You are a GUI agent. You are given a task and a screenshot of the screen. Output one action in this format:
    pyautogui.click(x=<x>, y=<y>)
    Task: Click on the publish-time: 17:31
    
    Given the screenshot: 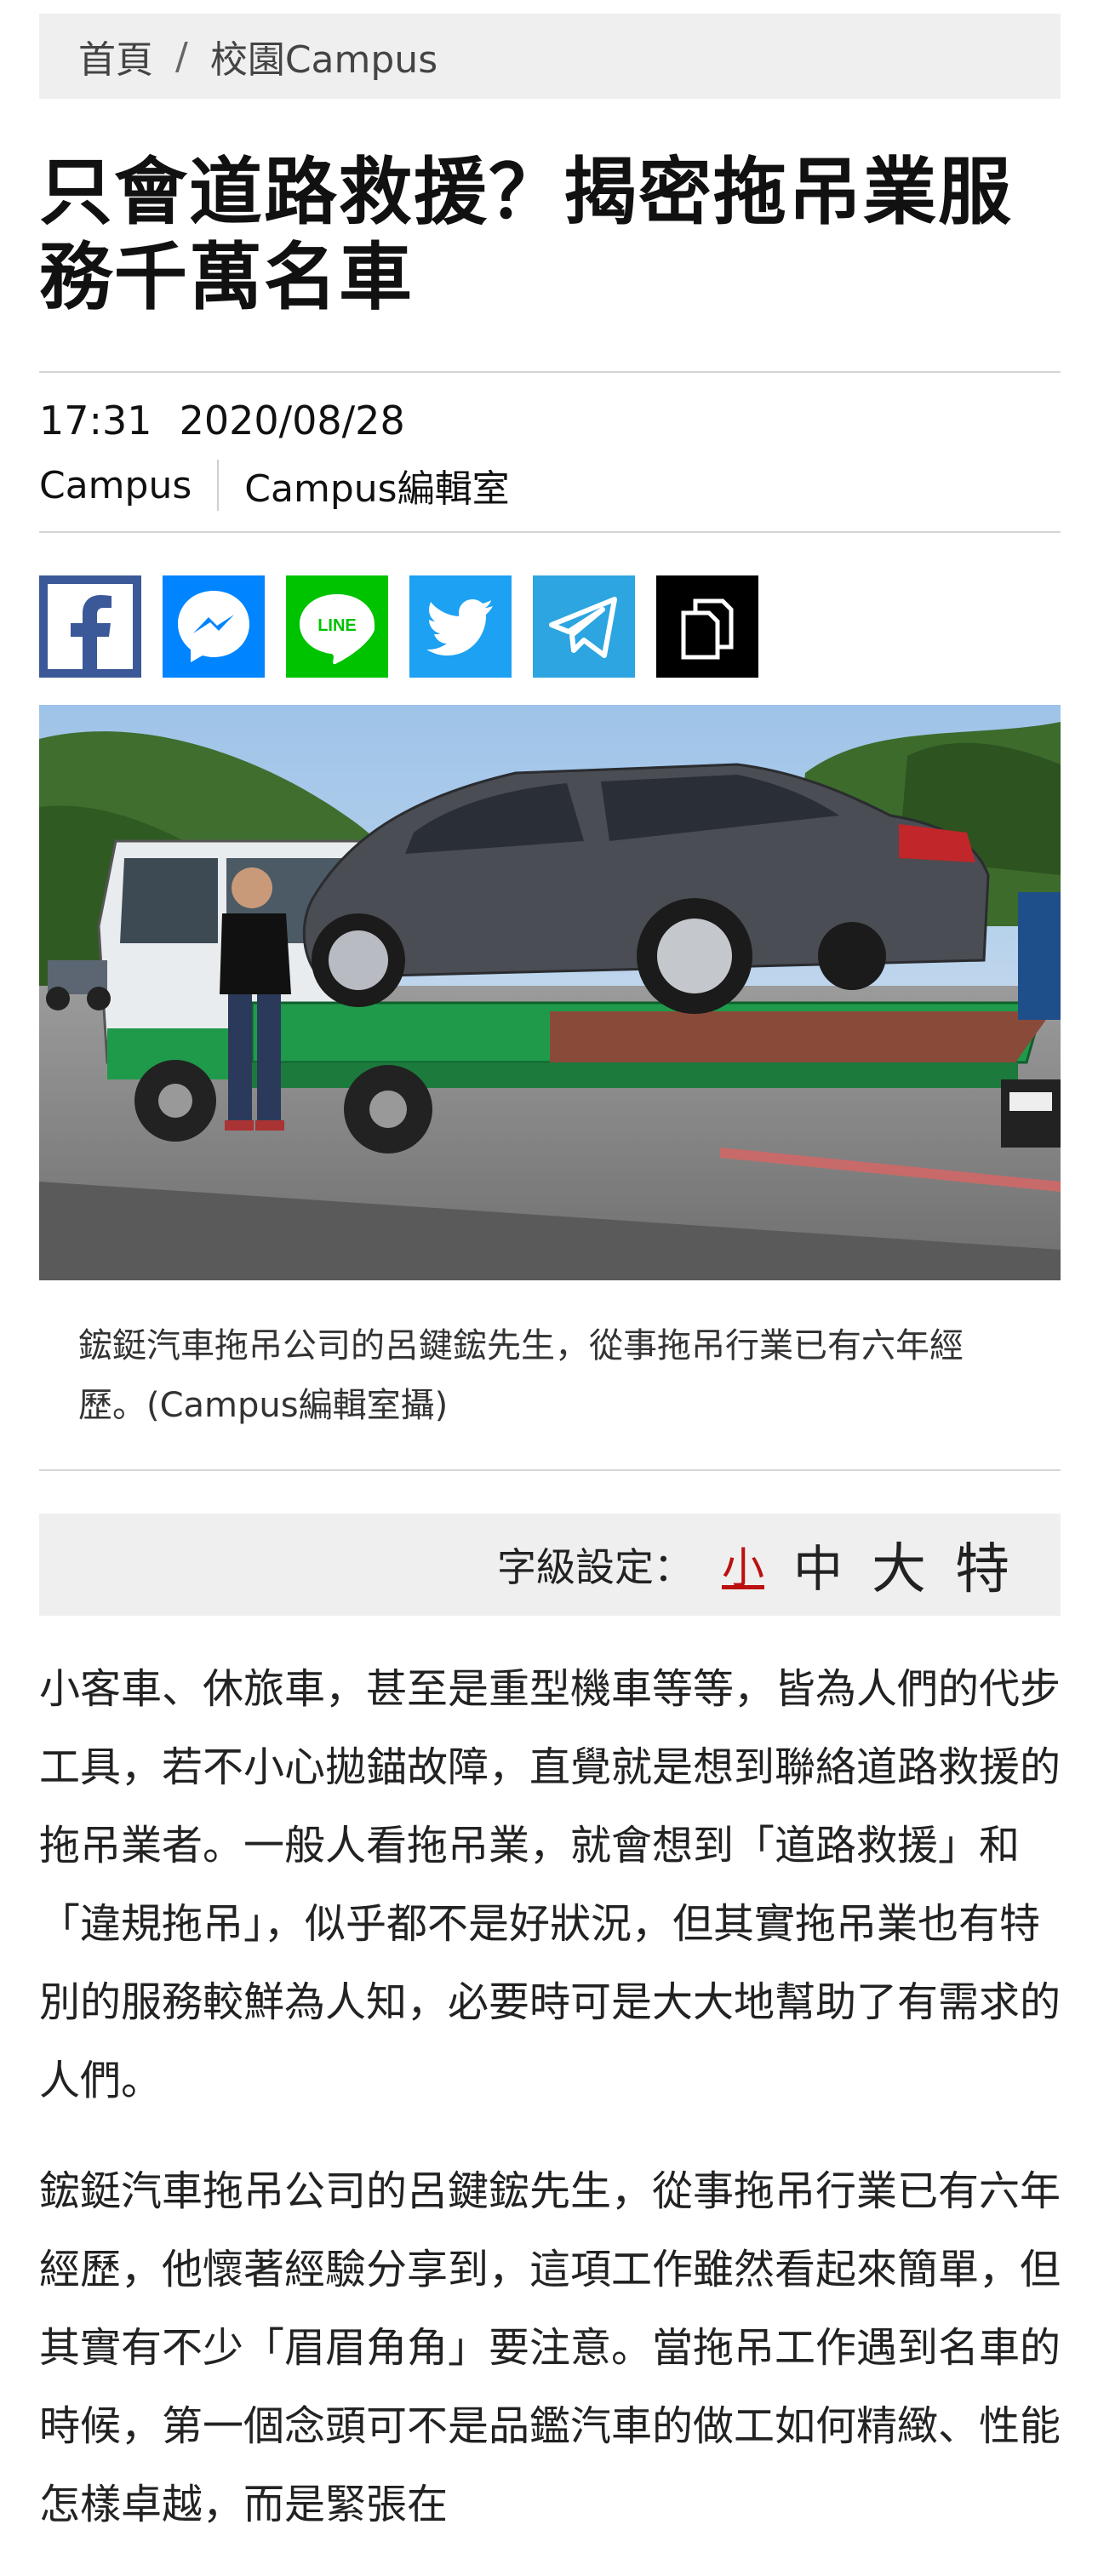 What is the action you would take?
    pyautogui.click(x=95, y=421)
    